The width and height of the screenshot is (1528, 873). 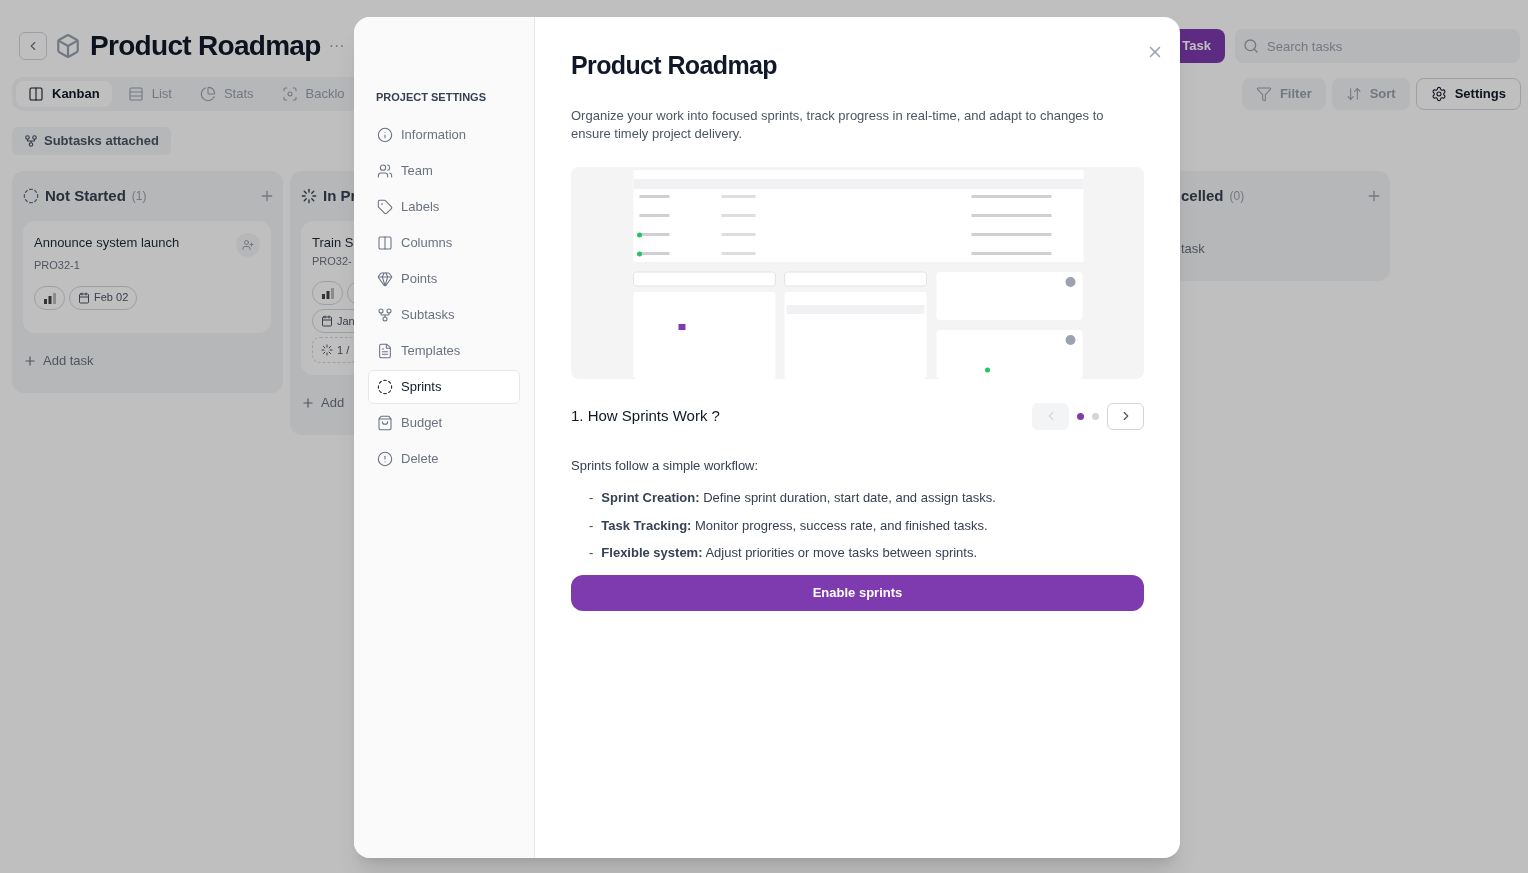 I want to click on add-task-button: Add task, so click(x=58, y=361).